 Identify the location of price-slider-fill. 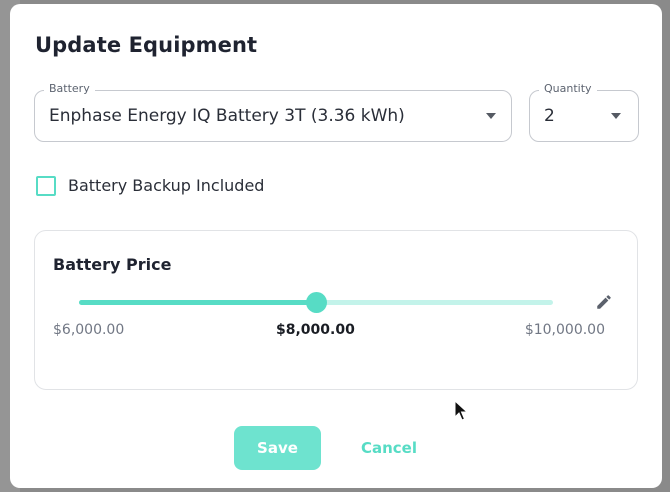
(197, 302).